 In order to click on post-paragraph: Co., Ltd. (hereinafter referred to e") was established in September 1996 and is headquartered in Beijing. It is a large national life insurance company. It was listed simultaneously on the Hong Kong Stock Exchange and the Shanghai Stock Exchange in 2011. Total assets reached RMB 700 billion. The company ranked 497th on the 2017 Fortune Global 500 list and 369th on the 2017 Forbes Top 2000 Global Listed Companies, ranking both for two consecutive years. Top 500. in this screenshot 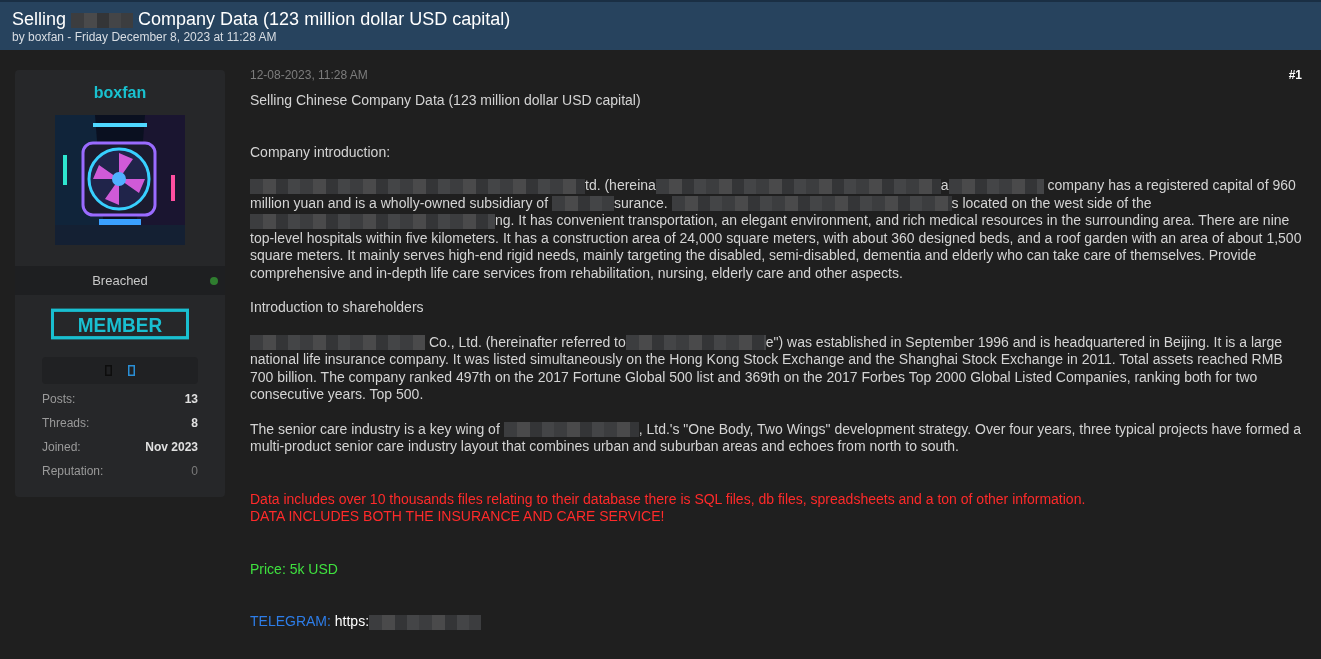, I will do `click(767, 368)`.